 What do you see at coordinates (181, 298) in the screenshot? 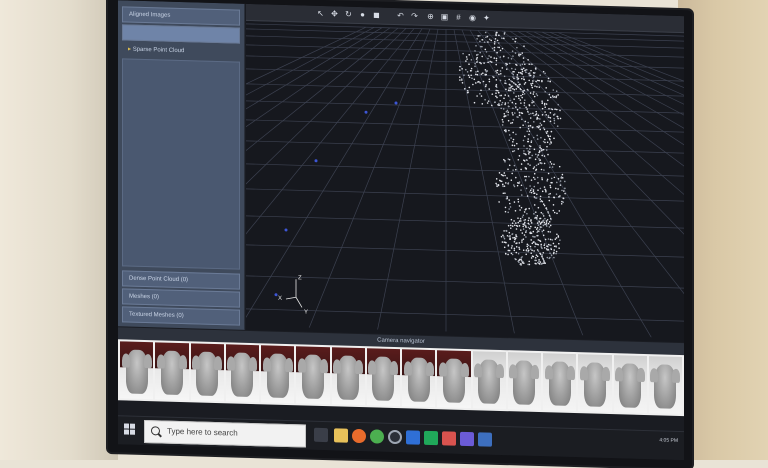
I see `meshes-row: Meshes (0)` at bounding box center [181, 298].